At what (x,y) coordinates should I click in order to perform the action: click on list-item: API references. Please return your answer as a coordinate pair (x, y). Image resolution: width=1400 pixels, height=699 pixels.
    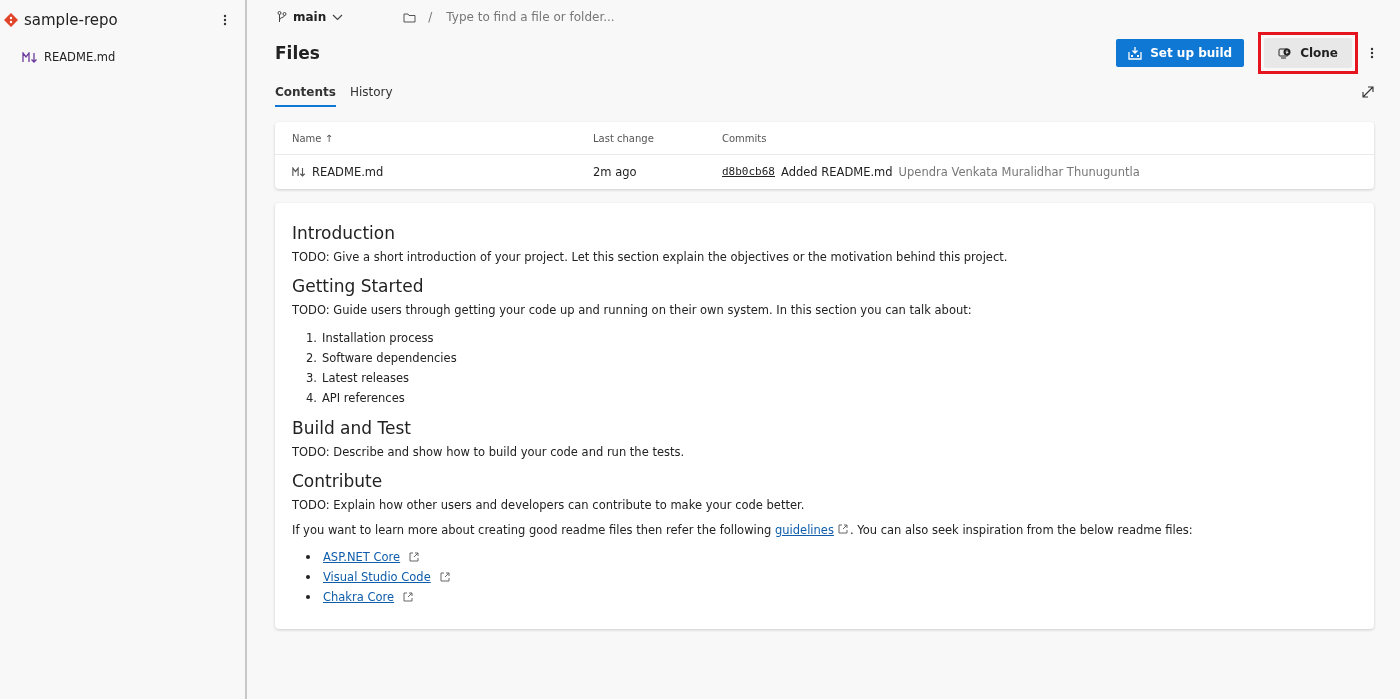
    Looking at the image, I should click on (363, 397).